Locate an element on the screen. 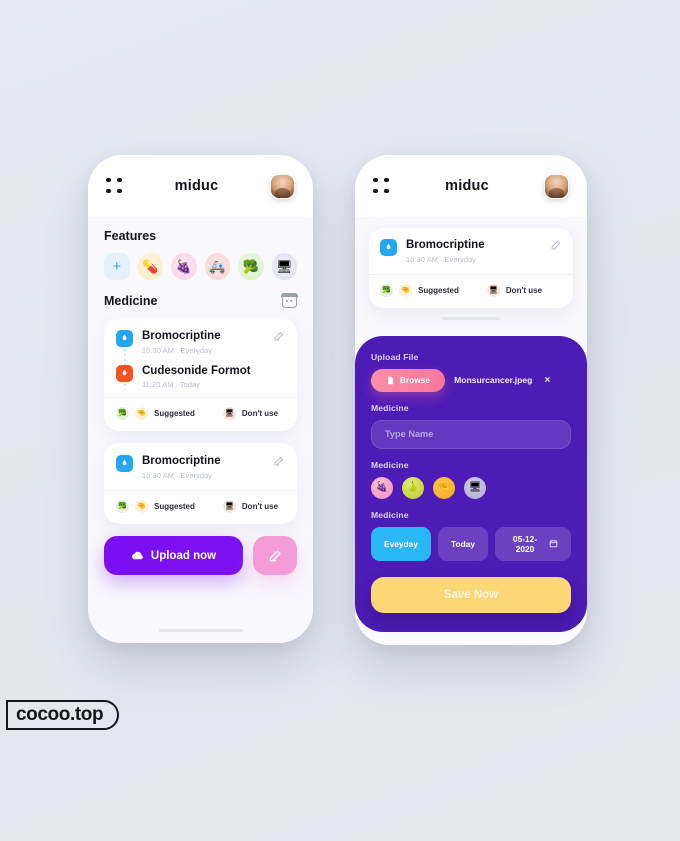 The image size is (680, 841). add-feature-button: + is located at coordinates (117, 266).